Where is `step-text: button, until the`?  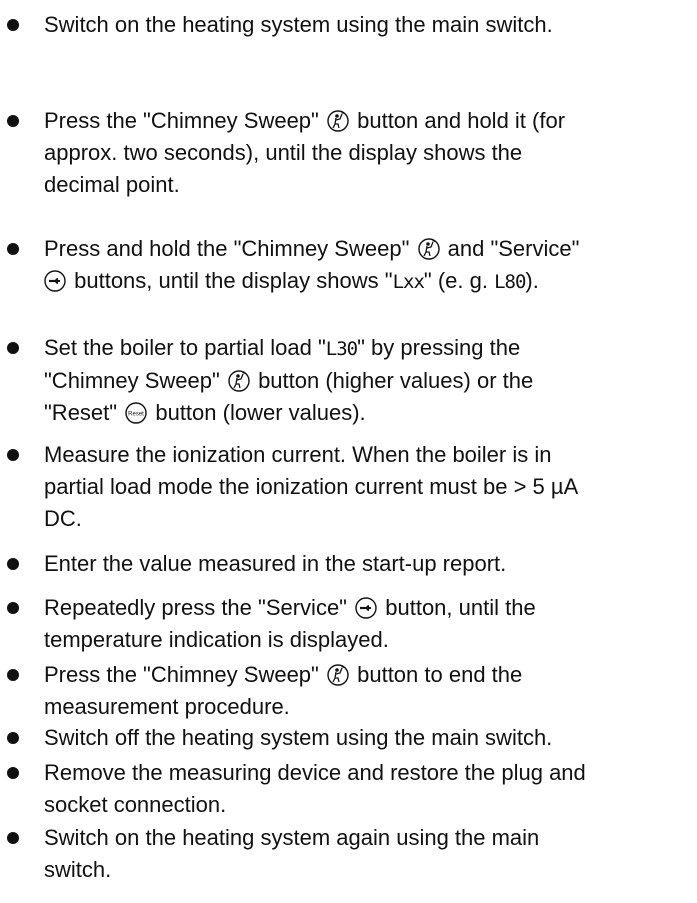
step-text: button, until the is located at coordinates (460, 607).